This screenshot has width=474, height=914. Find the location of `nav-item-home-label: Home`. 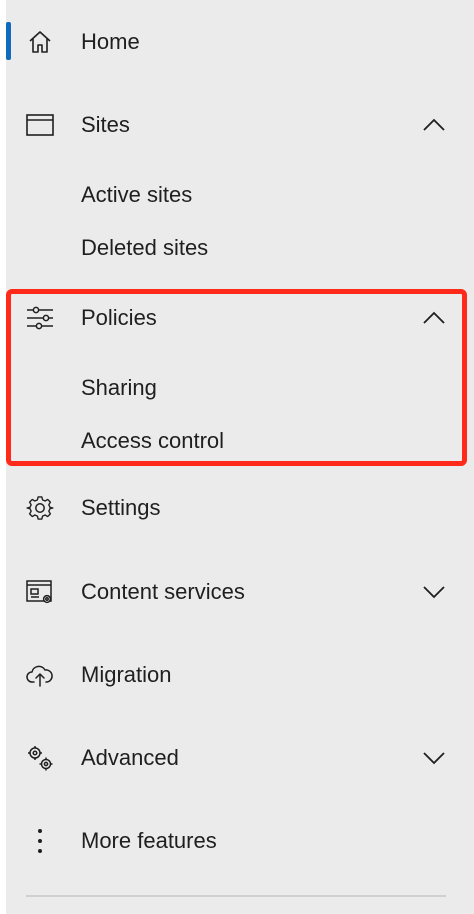

nav-item-home-label: Home is located at coordinates (110, 41).